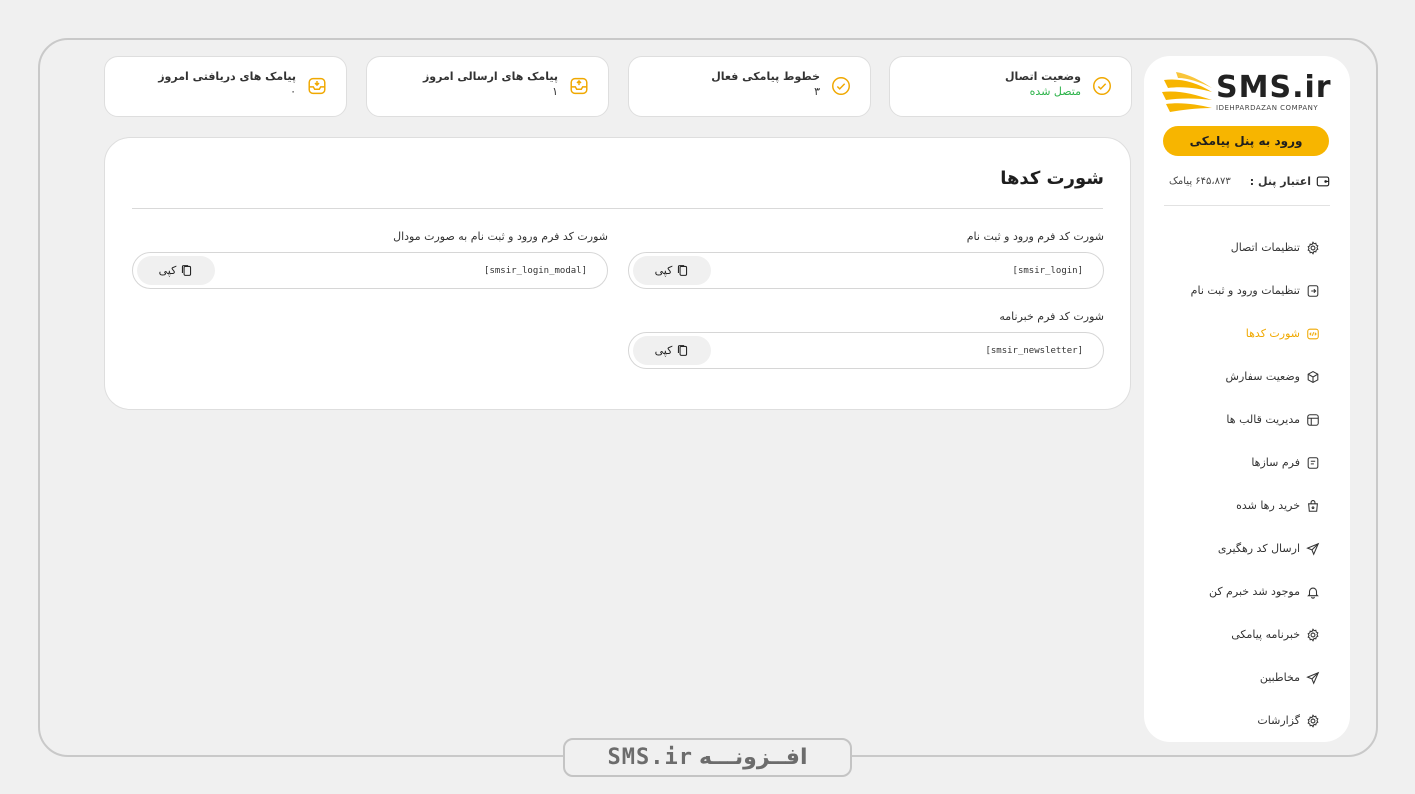 The height and width of the screenshot is (794, 1415). I want to click on sidebar-item-label: تنظیمات ورود و ثبت نام, so click(1245, 290).